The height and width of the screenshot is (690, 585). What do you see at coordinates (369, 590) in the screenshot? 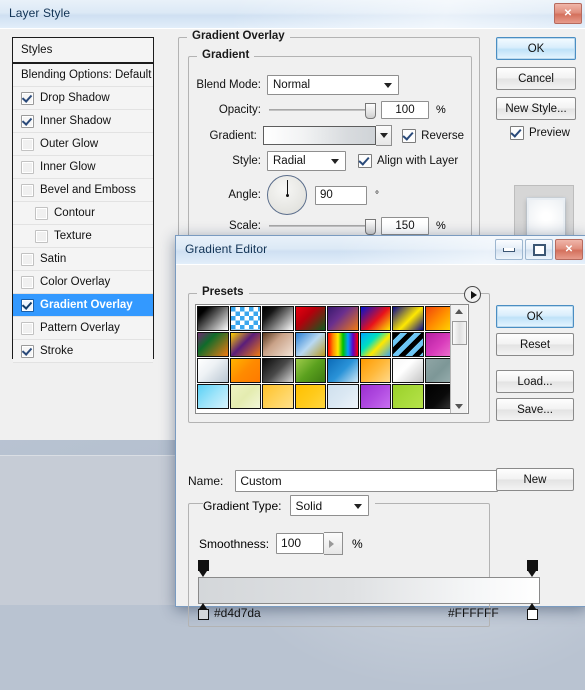
I see `gradient-strip` at bounding box center [369, 590].